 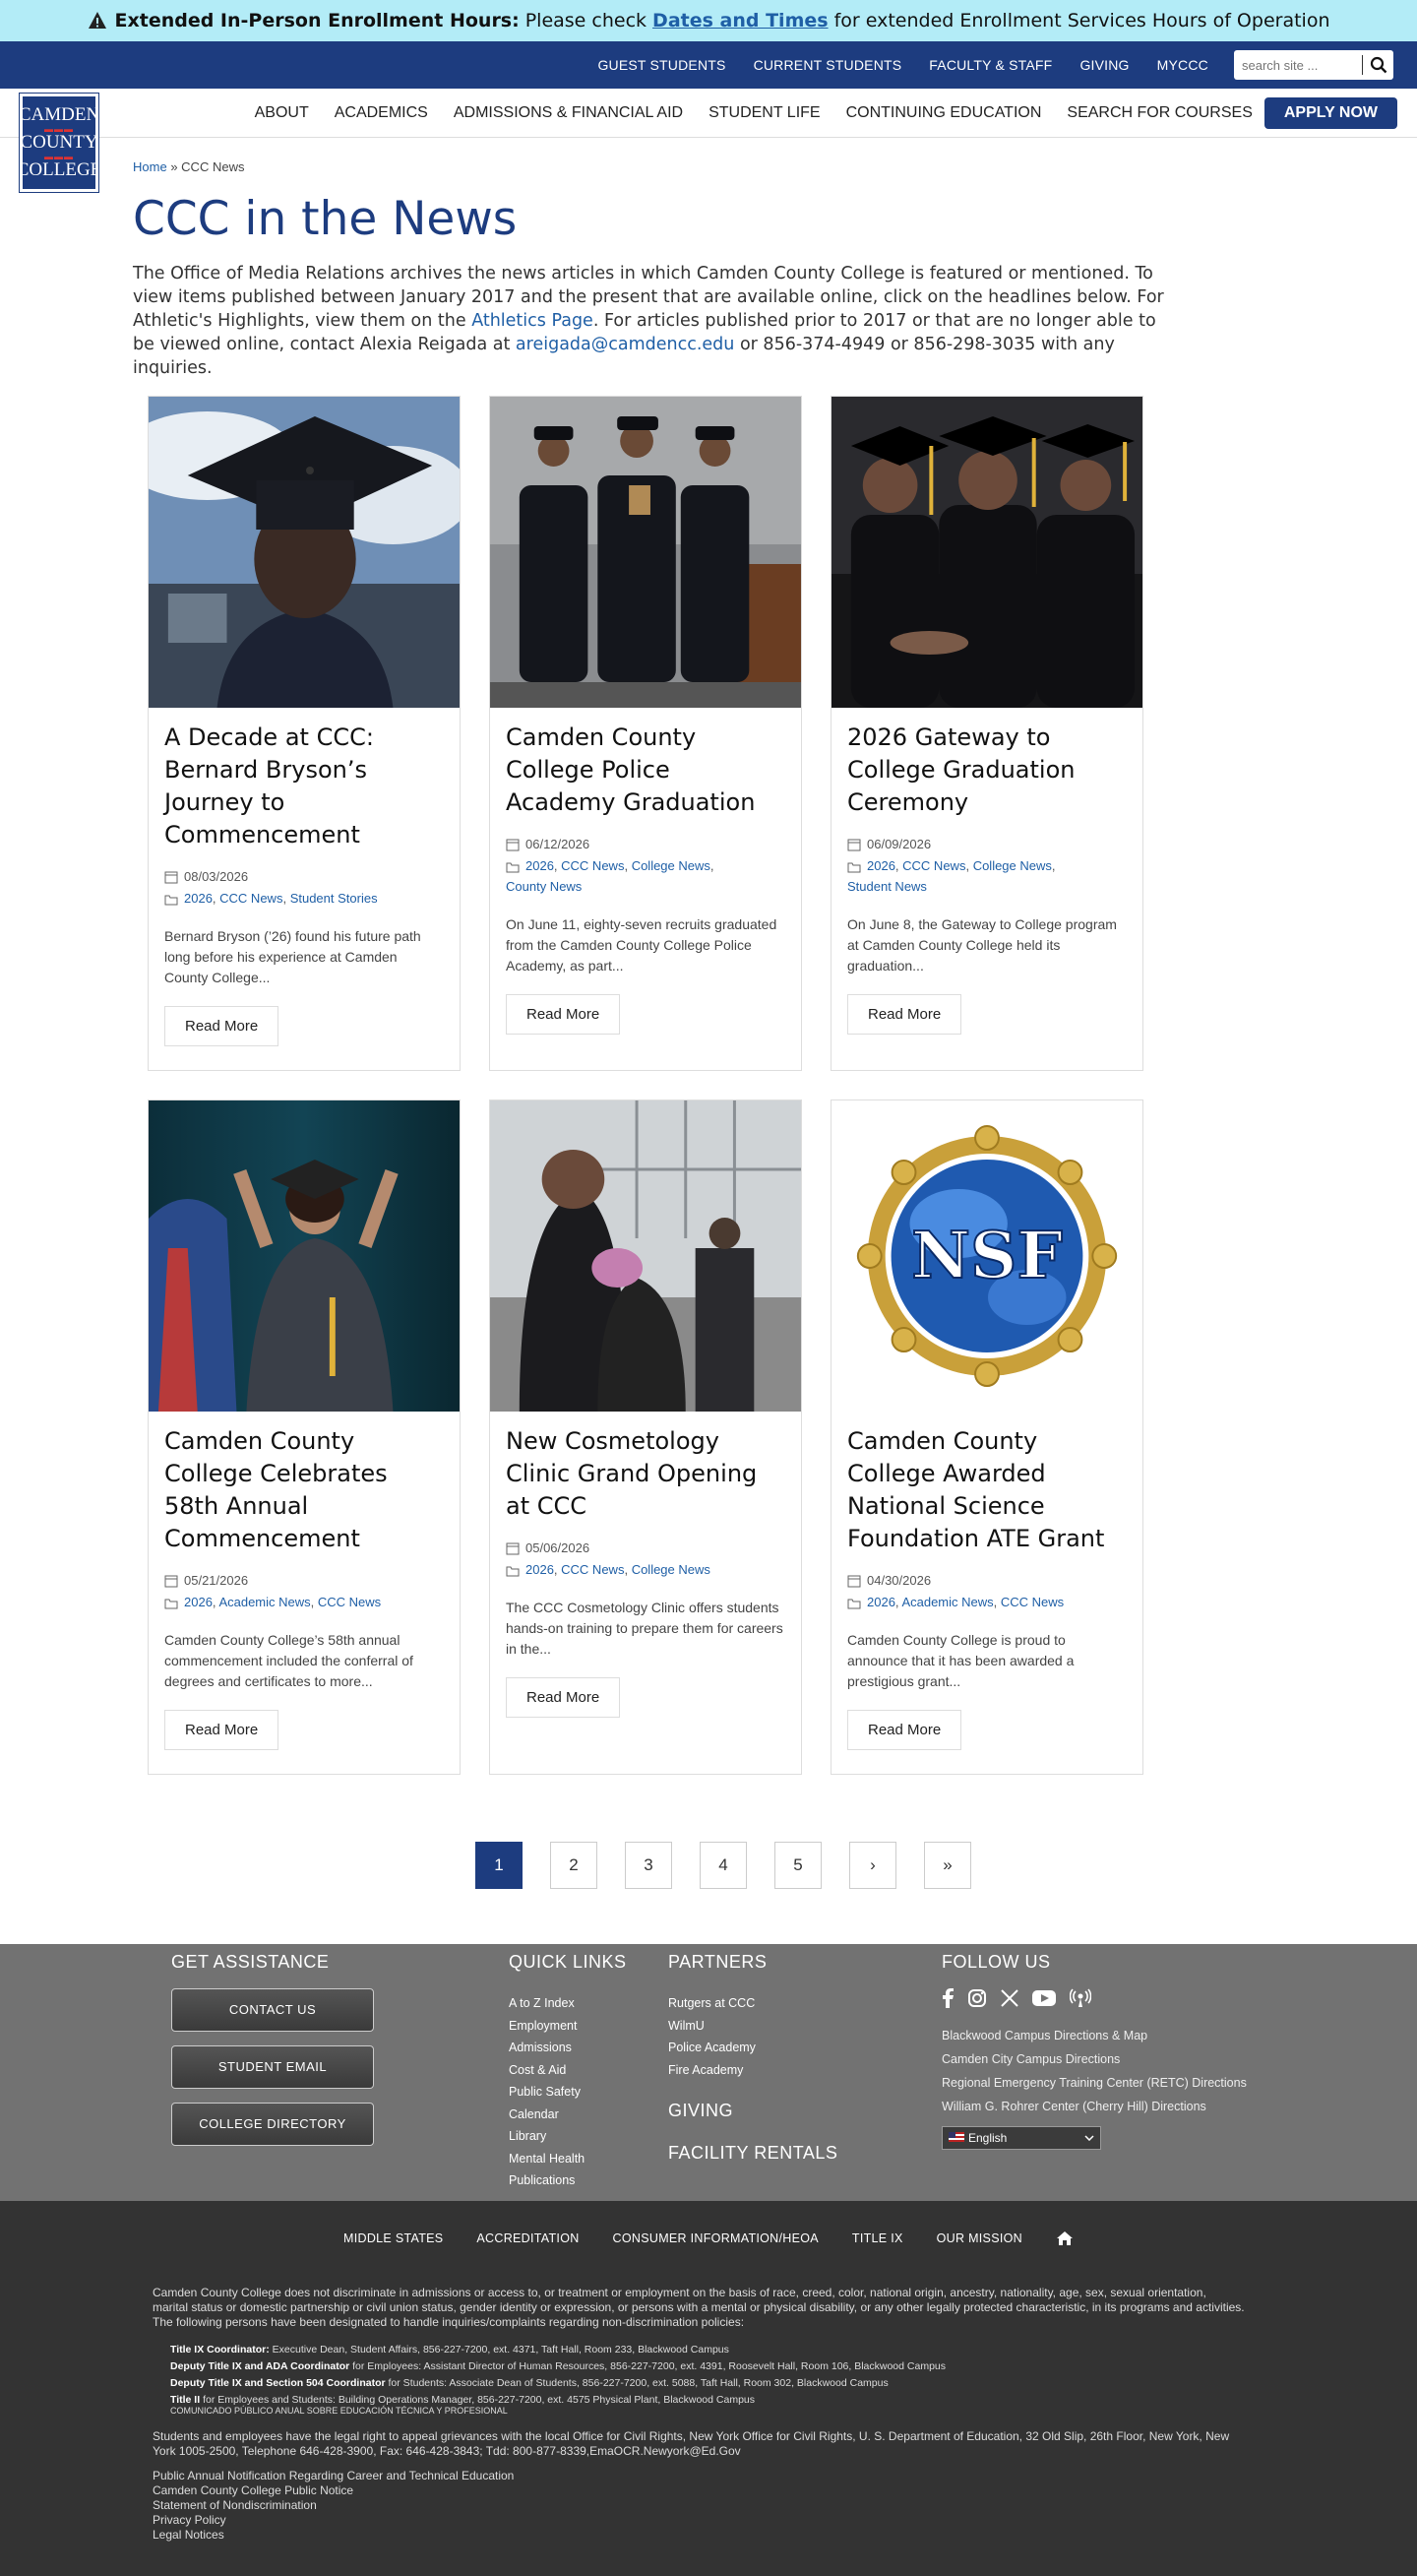 What do you see at coordinates (740, 20) in the screenshot?
I see `alert-dates-link: Dates and Times` at bounding box center [740, 20].